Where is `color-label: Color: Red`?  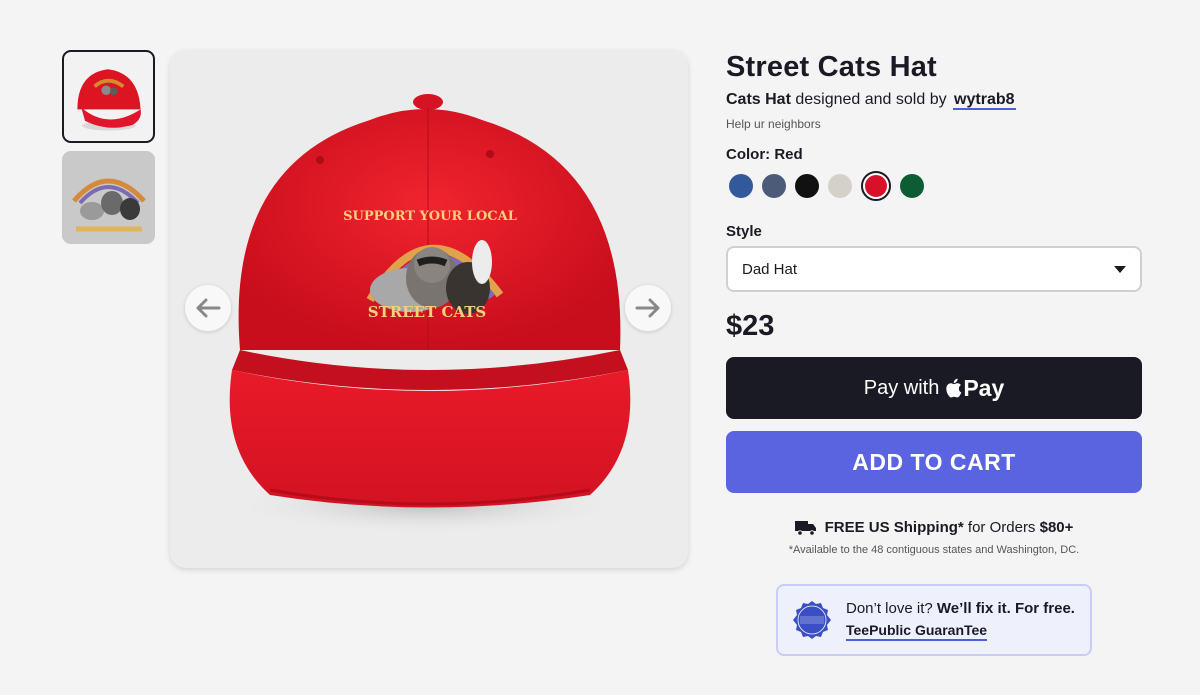 color-label: Color: Red is located at coordinates (764, 154).